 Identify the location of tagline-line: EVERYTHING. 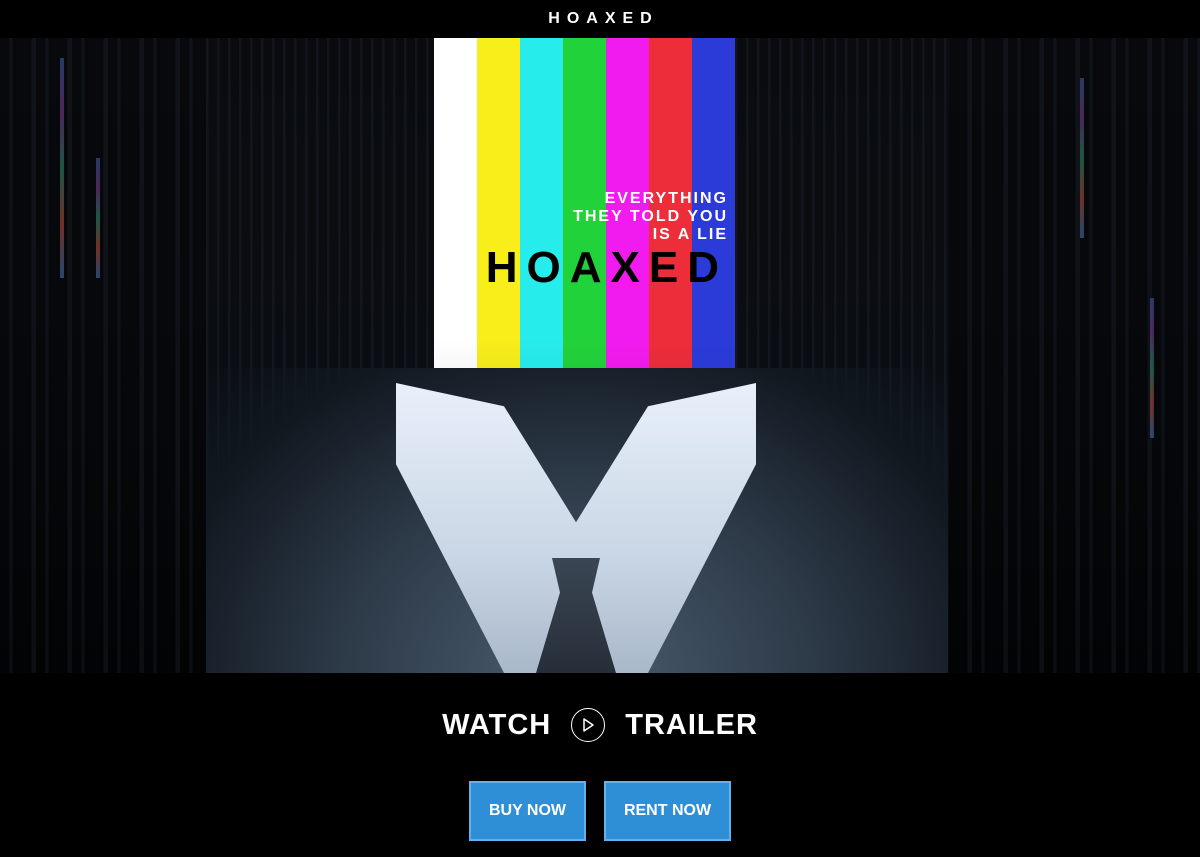
(666, 198).